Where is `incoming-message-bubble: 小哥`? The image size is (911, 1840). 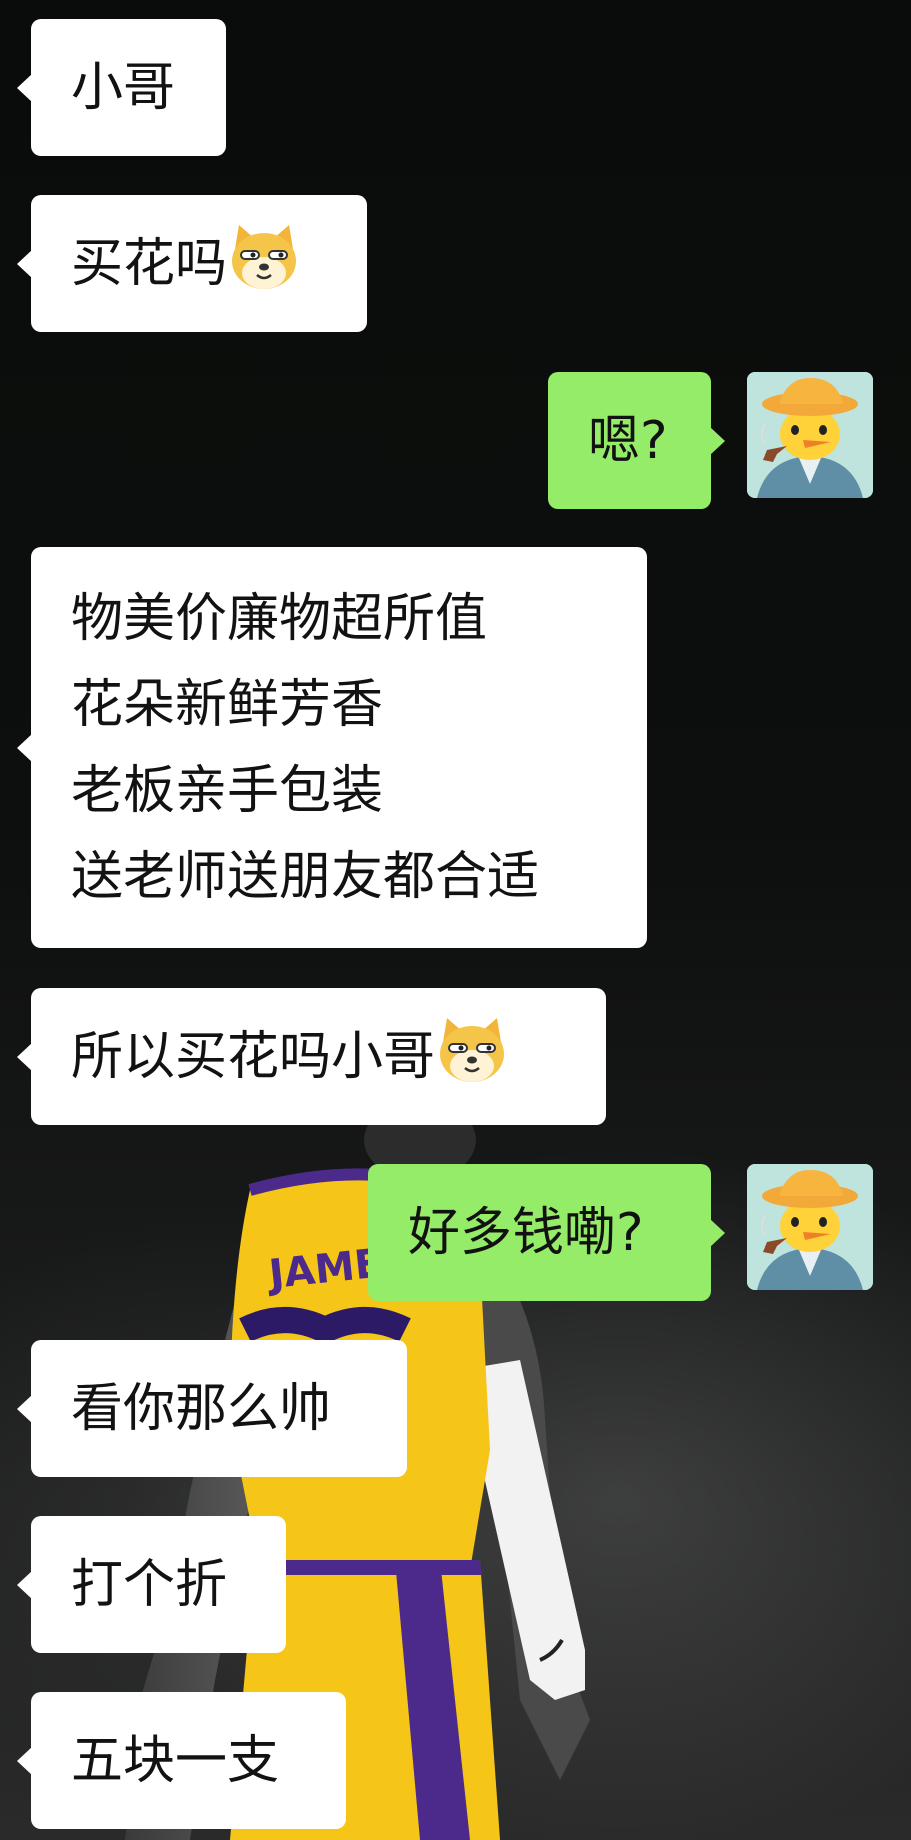
incoming-message-bubble: 小哥 is located at coordinates (121, 87).